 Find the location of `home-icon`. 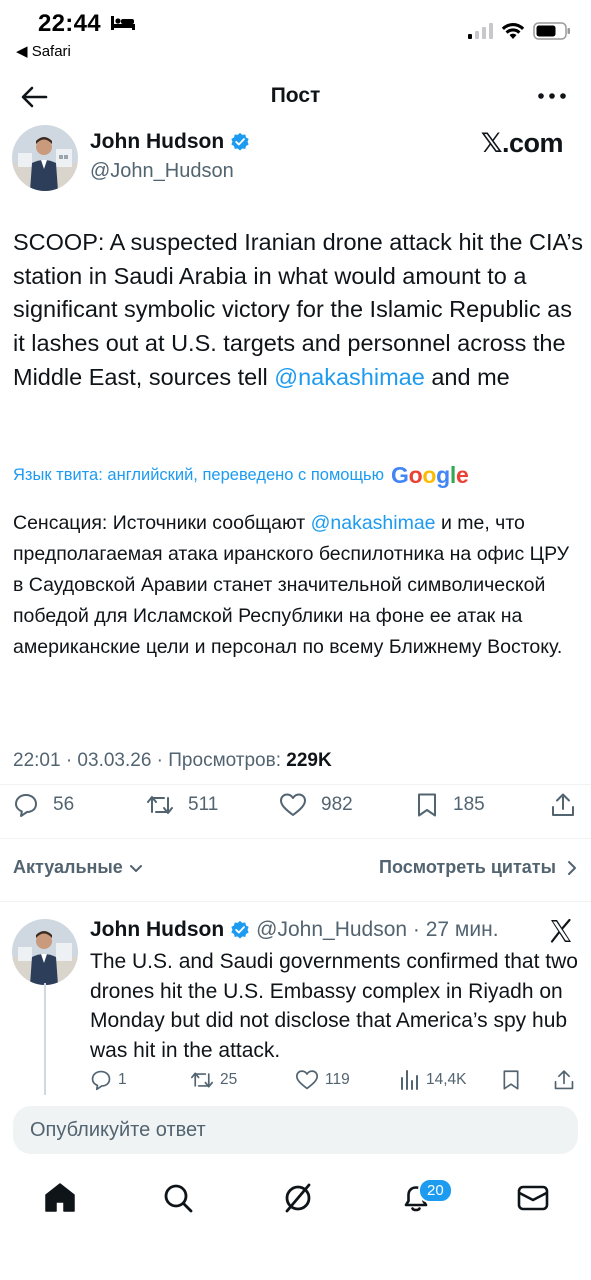

home-icon is located at coordinates (60, 1198).